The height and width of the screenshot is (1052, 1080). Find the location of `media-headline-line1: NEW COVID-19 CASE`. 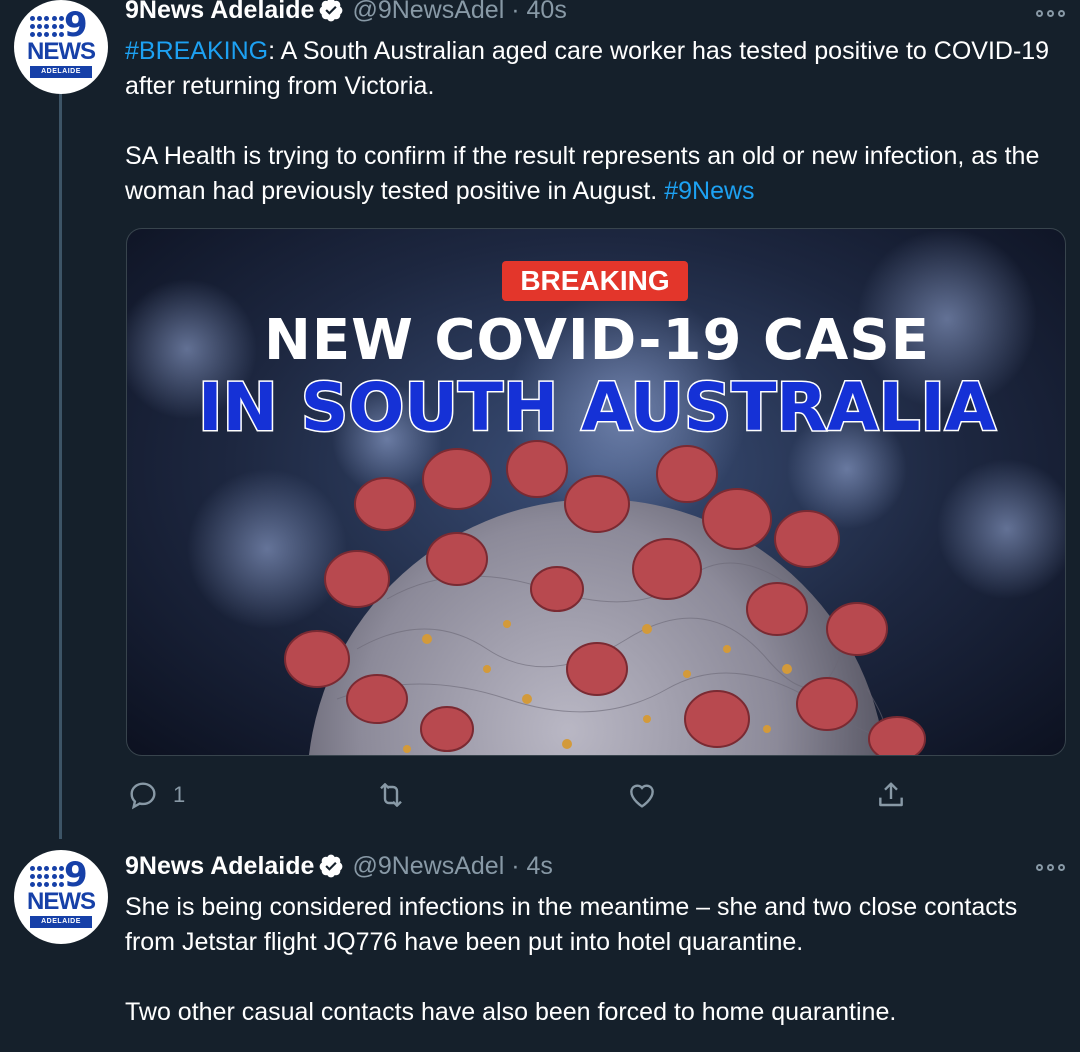

media-headline-line1: NEW COVID-19 CASE is located at coordinates (597, 340).